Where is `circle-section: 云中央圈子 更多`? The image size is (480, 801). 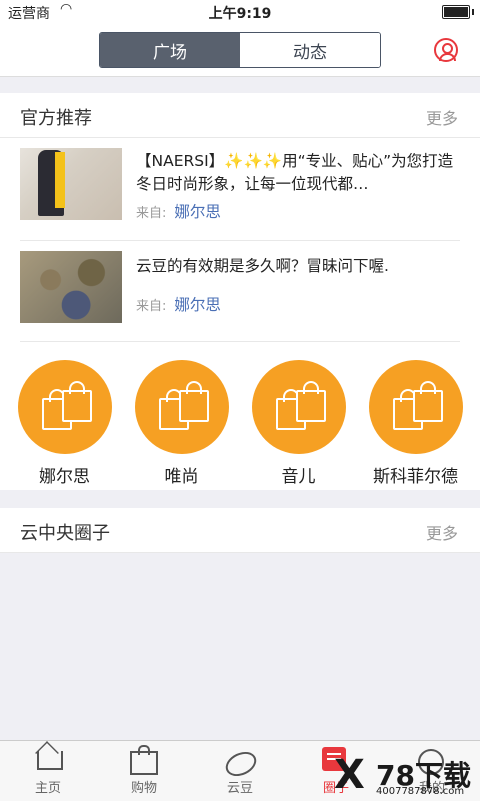 circle-section: 云中央圈子 更多 is located at coordinates (240, 530).